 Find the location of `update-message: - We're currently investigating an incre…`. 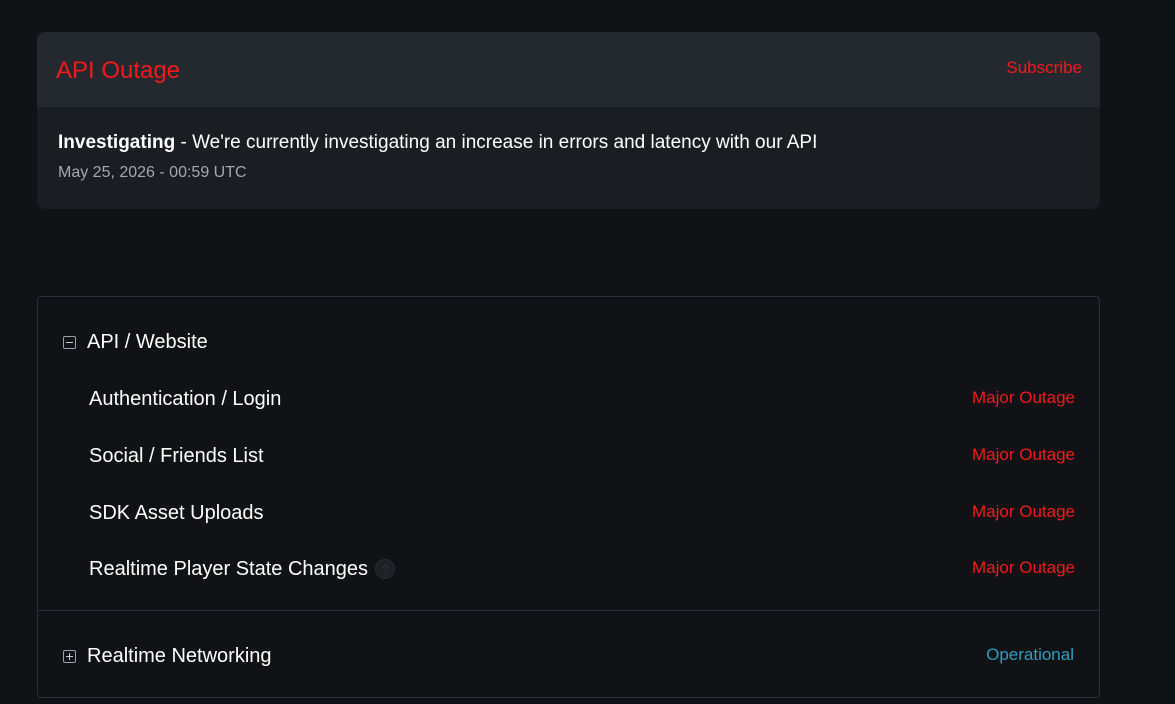

update-message: - We're currently investigating an incre… is located at coordinates (496, 142).